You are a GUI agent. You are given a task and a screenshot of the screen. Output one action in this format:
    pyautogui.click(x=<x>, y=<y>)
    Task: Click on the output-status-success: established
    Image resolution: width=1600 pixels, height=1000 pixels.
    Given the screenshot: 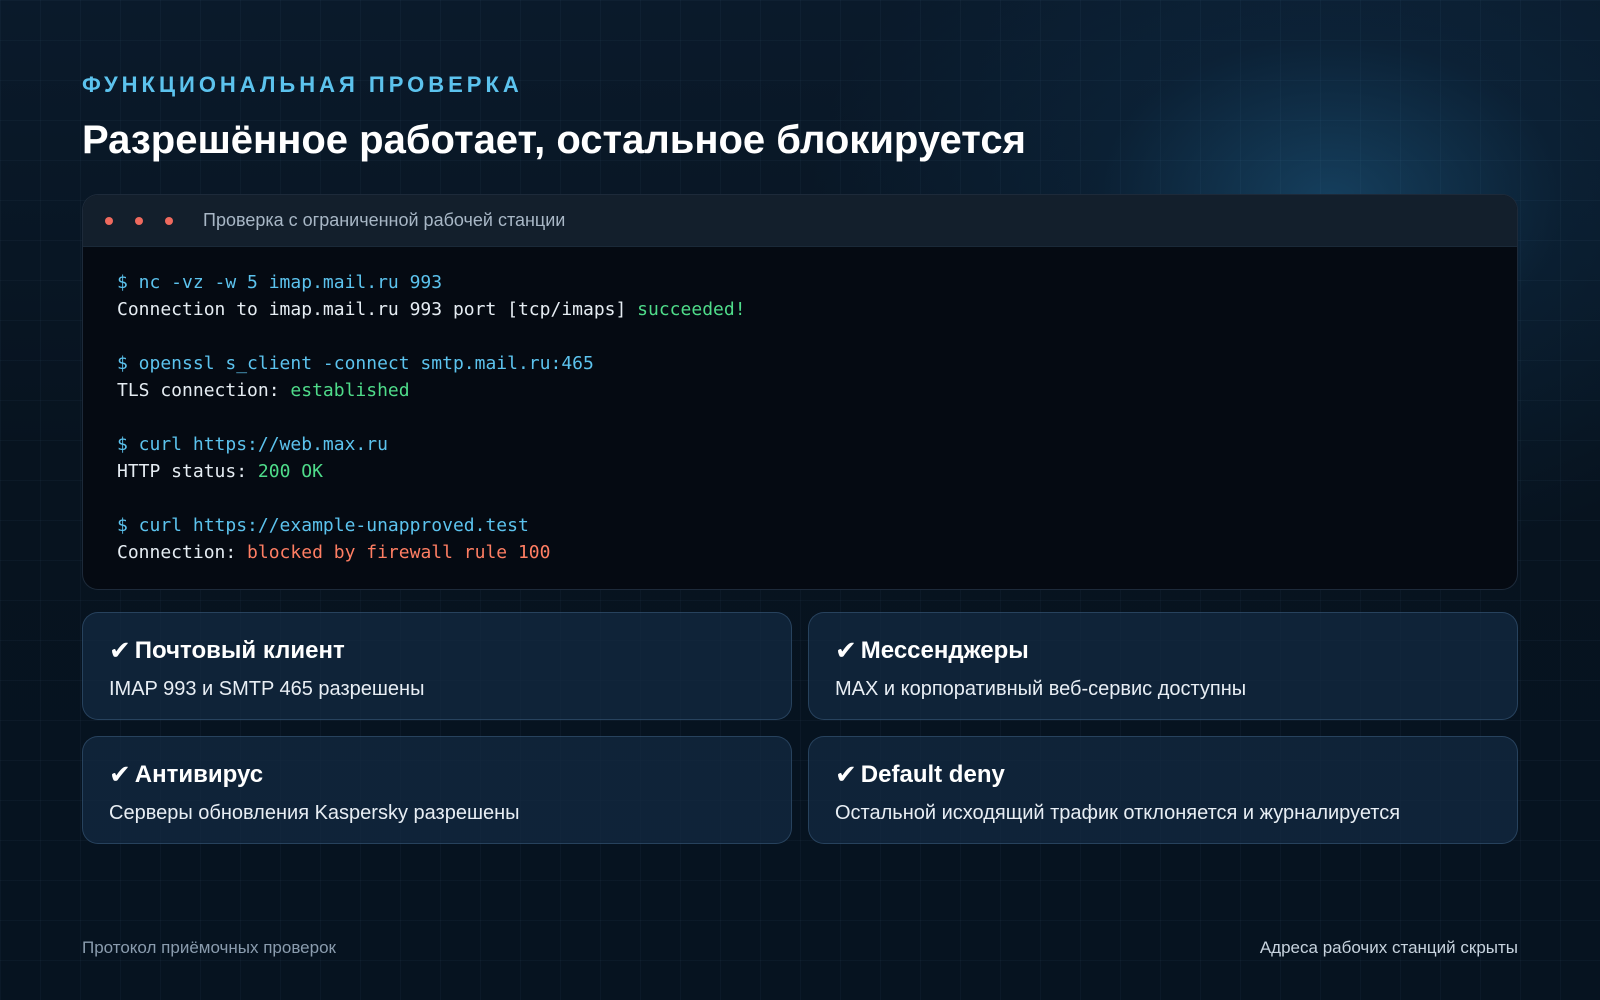 What is the action you would take?
    pyautogui.click(x=350, y=390)
    